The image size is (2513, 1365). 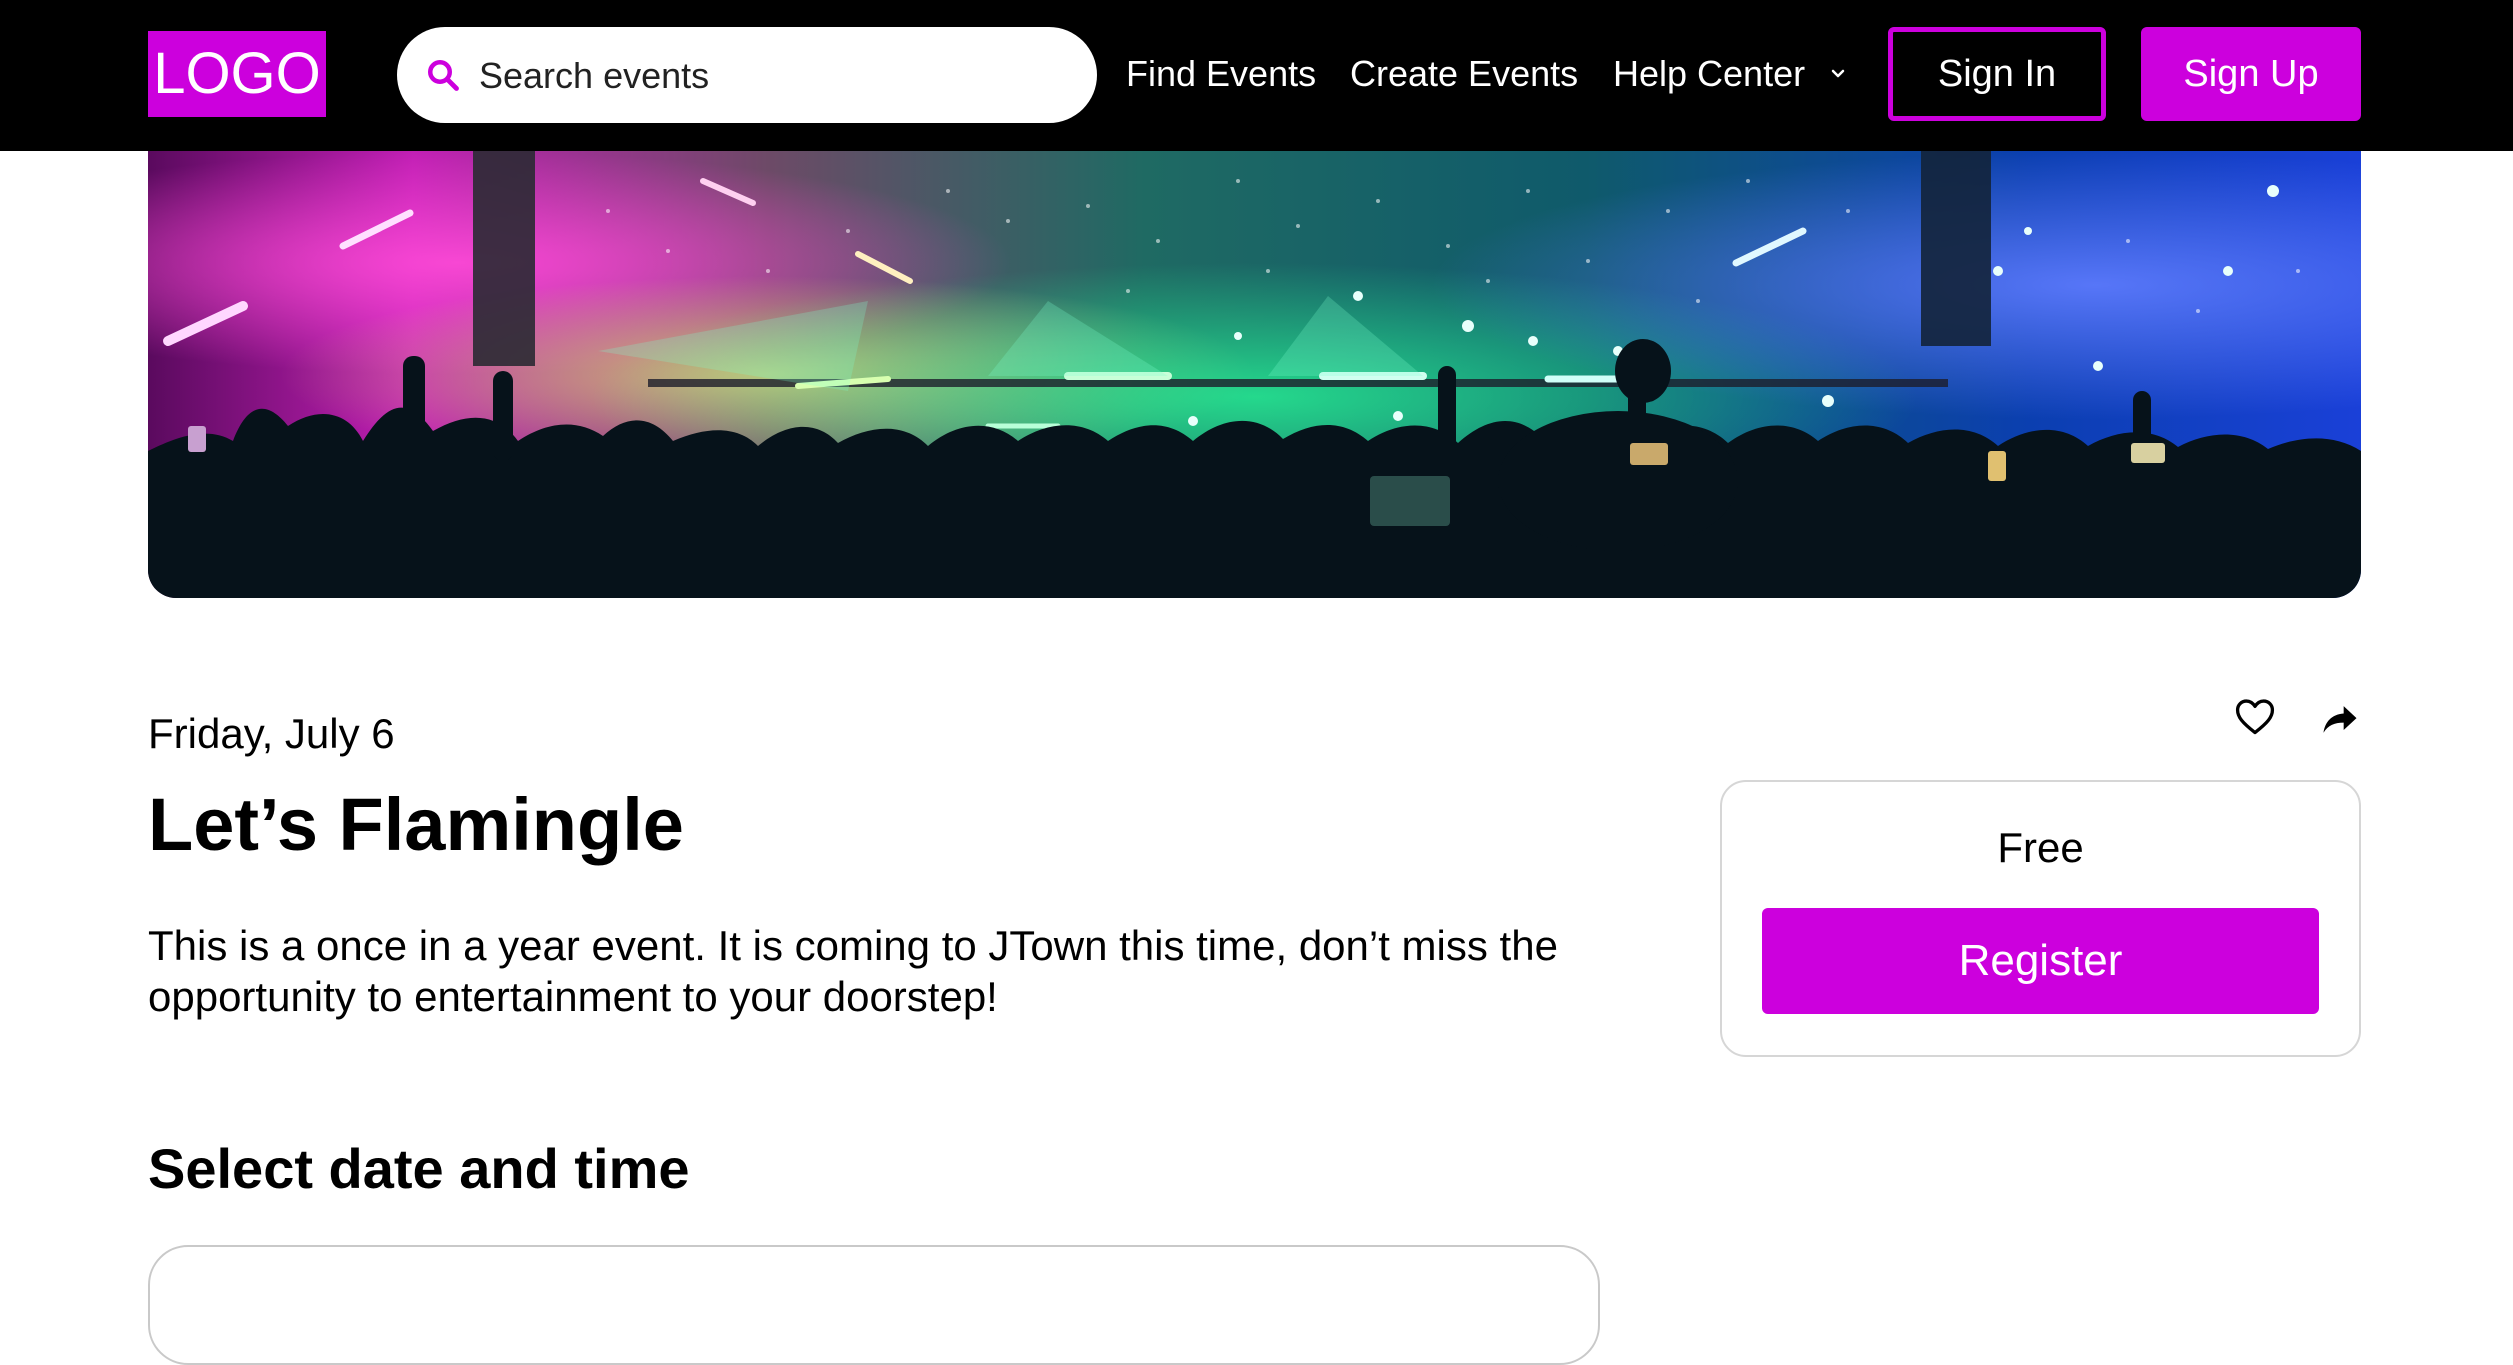 I want to click on heart-icon, so click(x=2255, y=717).